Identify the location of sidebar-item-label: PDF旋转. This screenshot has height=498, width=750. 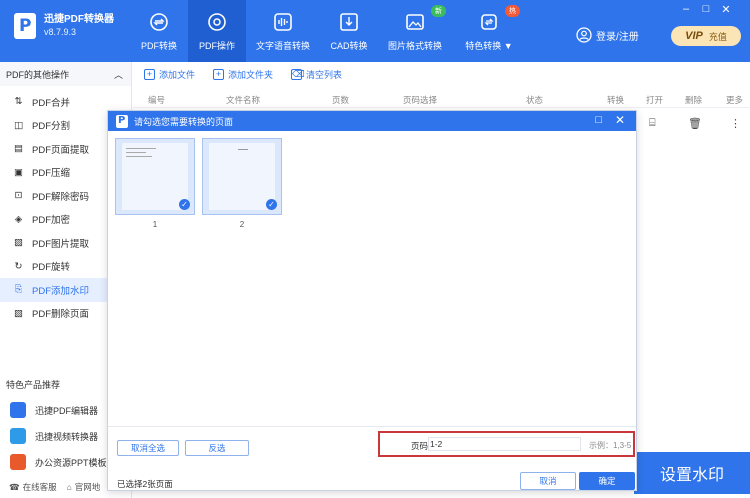
(51, 268).